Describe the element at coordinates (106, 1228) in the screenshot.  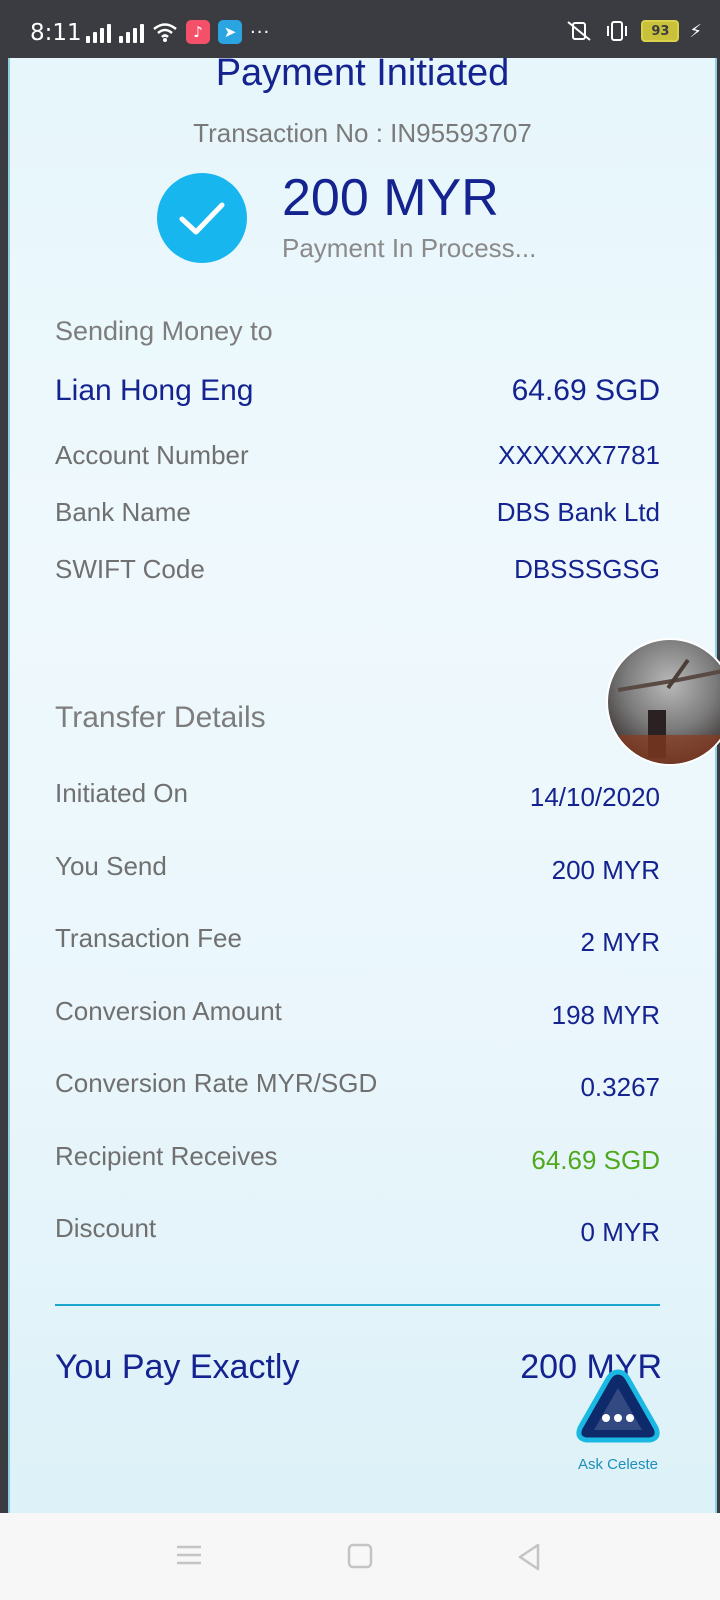
I see `transfer-label: Discount` at that location.